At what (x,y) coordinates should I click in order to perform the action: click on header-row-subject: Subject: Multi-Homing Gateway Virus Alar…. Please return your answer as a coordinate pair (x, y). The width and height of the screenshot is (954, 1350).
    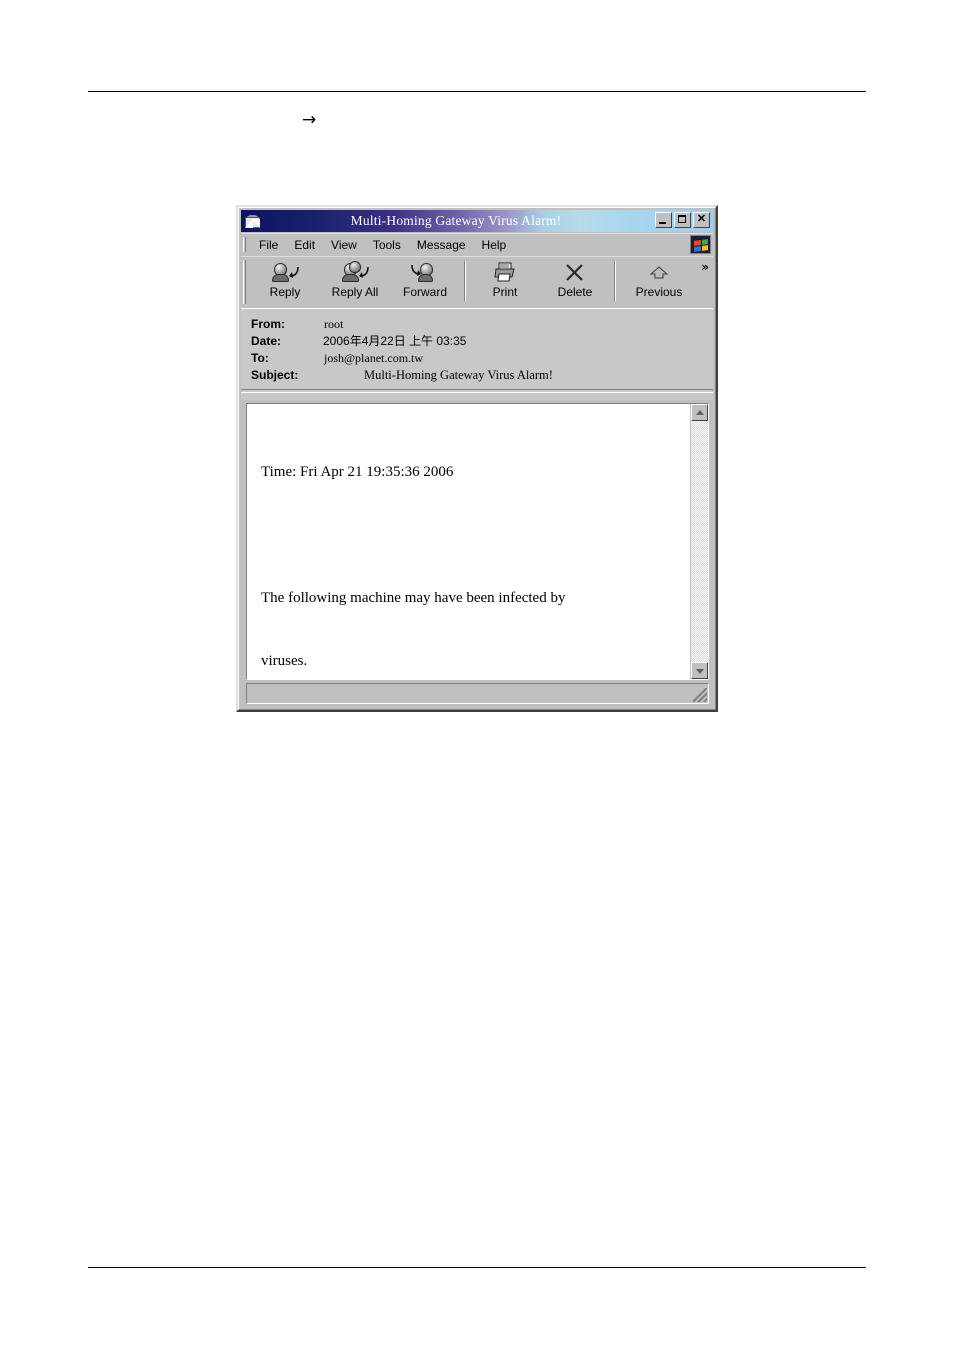
    Looking at the image, I should click on (477, 375).